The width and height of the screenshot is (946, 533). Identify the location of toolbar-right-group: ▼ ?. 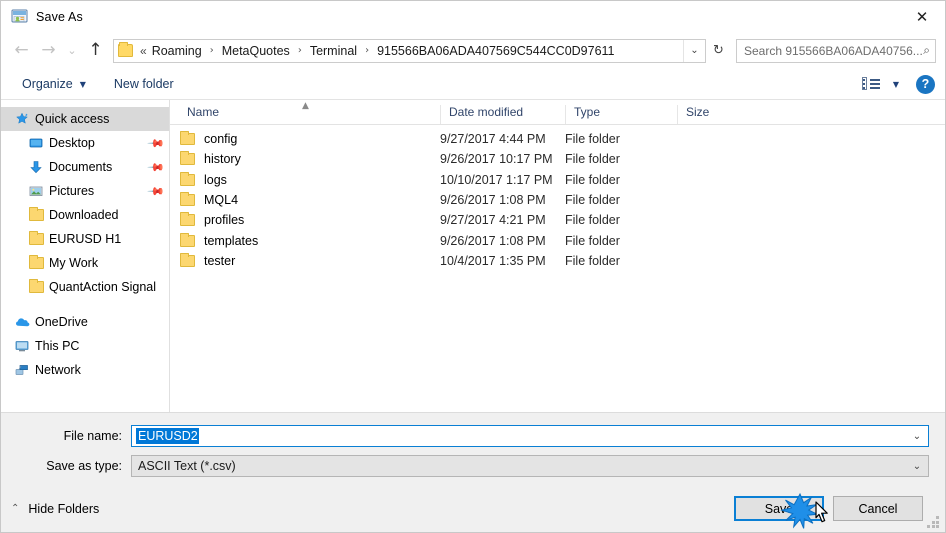
(898, 84).